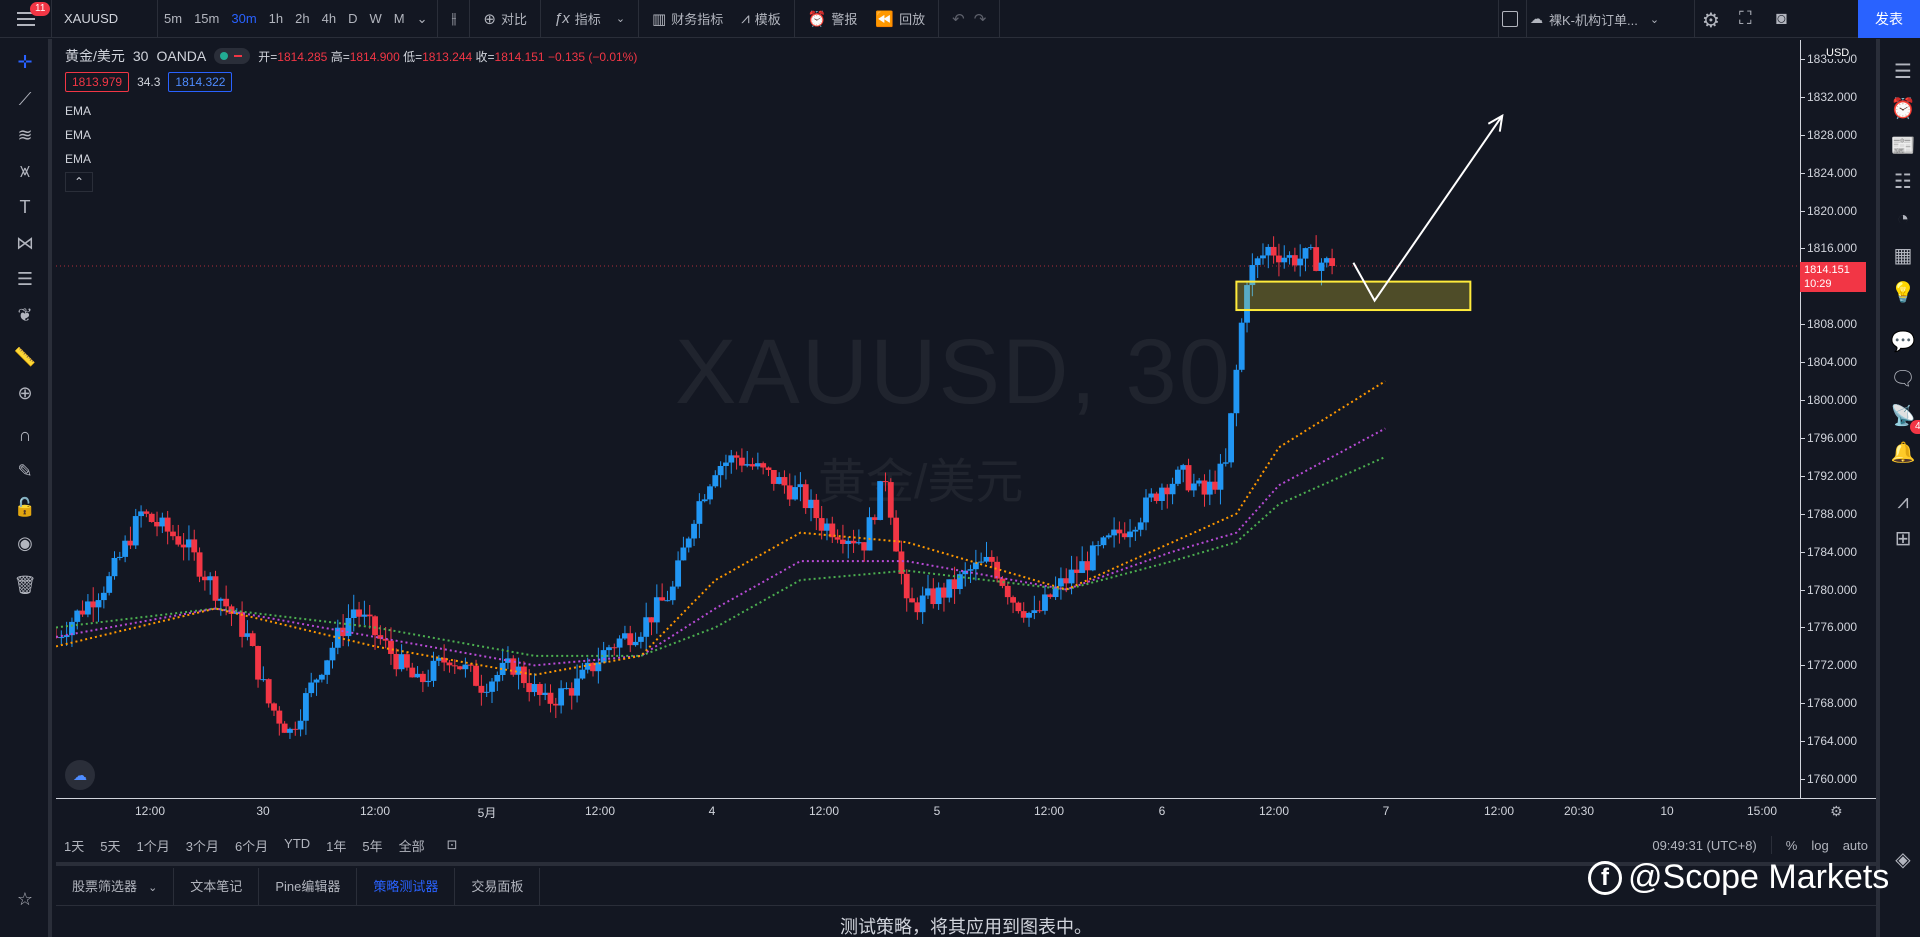 Image resolution: width=1920 pixels, height=937 pixels. Describe the element at coordinates (399, 19) in the screenshot. I see `interval-M: M` at that location.